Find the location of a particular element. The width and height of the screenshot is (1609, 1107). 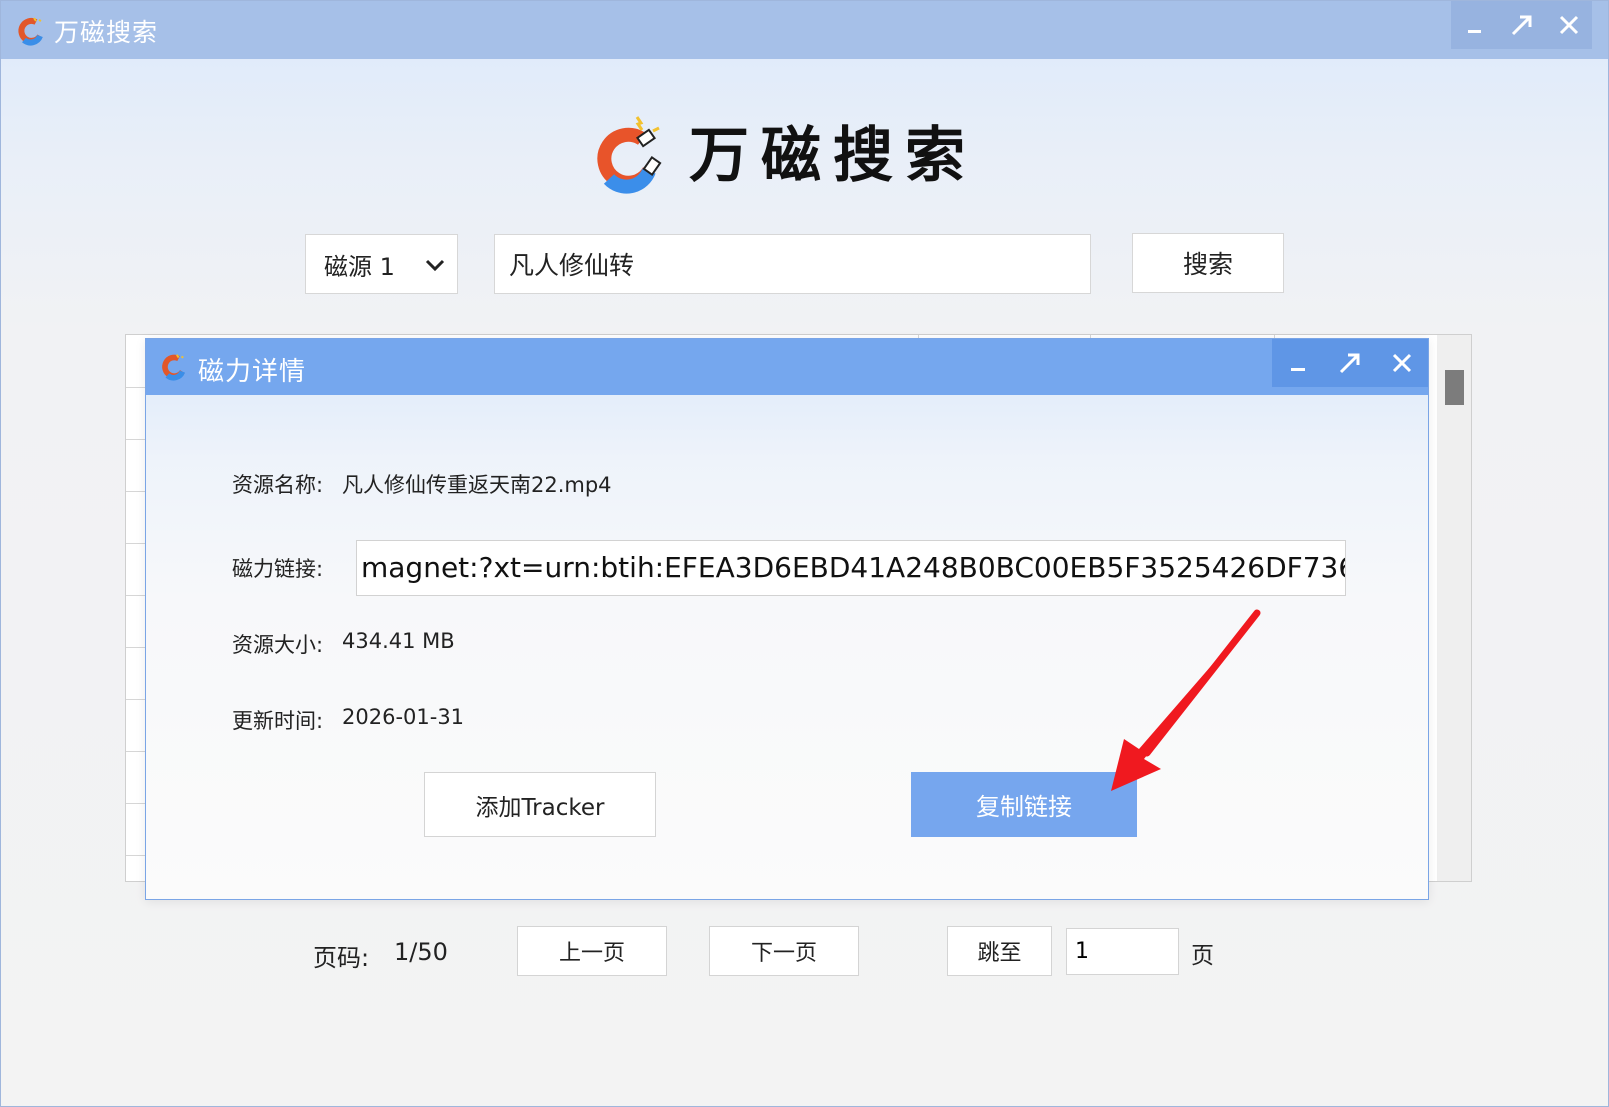

maximize-button is located at coordinates (1521, 25).